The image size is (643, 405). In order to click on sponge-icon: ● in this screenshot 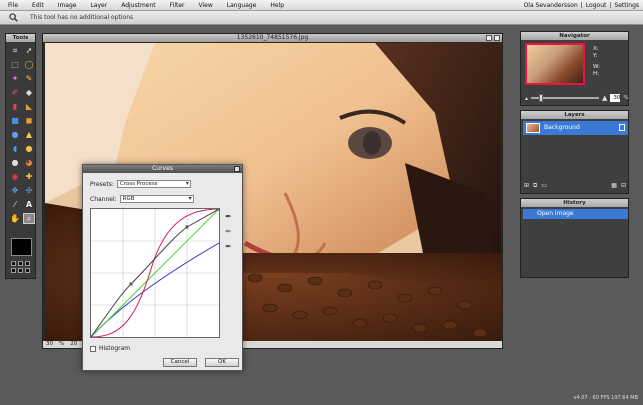, I will do `click(29, 148)`.